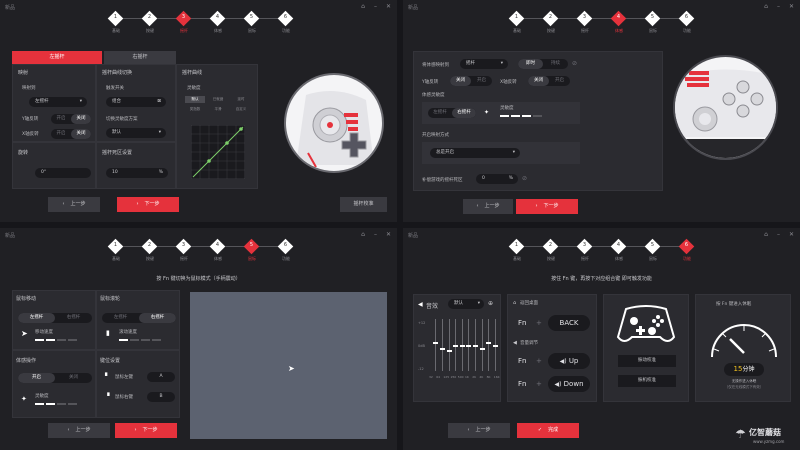 The width and height of the screenshot is (800, 450). What do you see at coordinates (71, 134) in the screenshot?
I see `x-invert-toggle: 开启 关闭` at bounding box center [71, 134].